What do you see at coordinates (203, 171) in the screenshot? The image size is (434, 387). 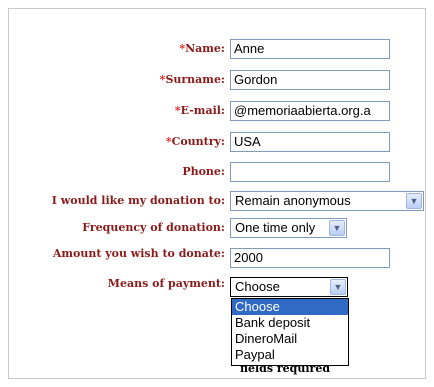 I see `phone-label: Phone:` at bounding box center [203, 171].